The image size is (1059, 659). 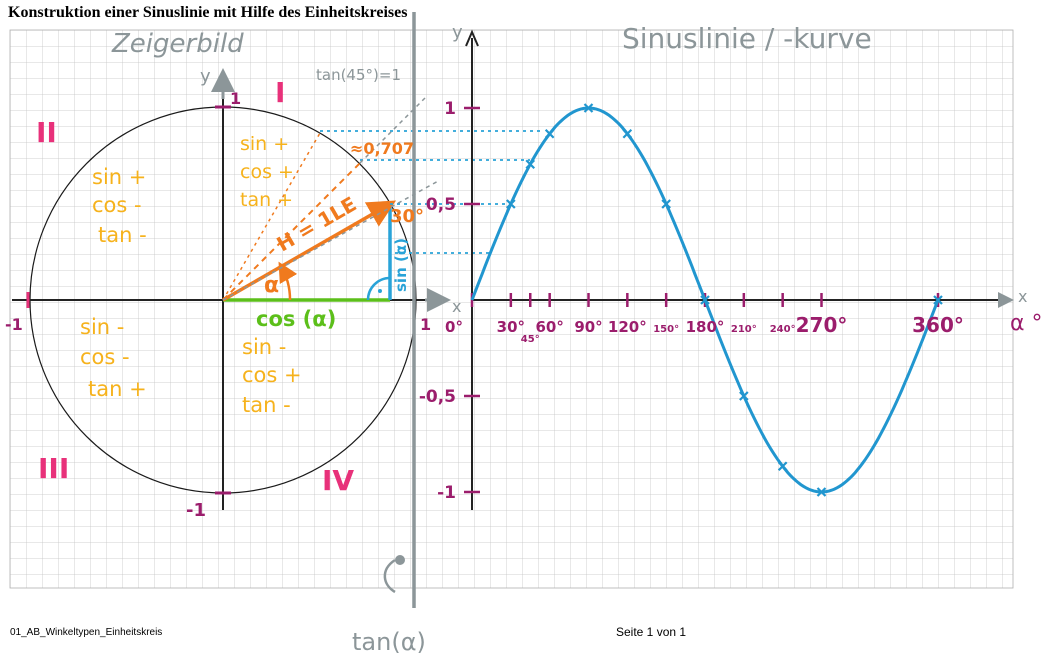 What do you see at coordinates (938, 325) in the screenshot?
I see `x-tick-label-360: 360°` at bounding box center [938, 325].